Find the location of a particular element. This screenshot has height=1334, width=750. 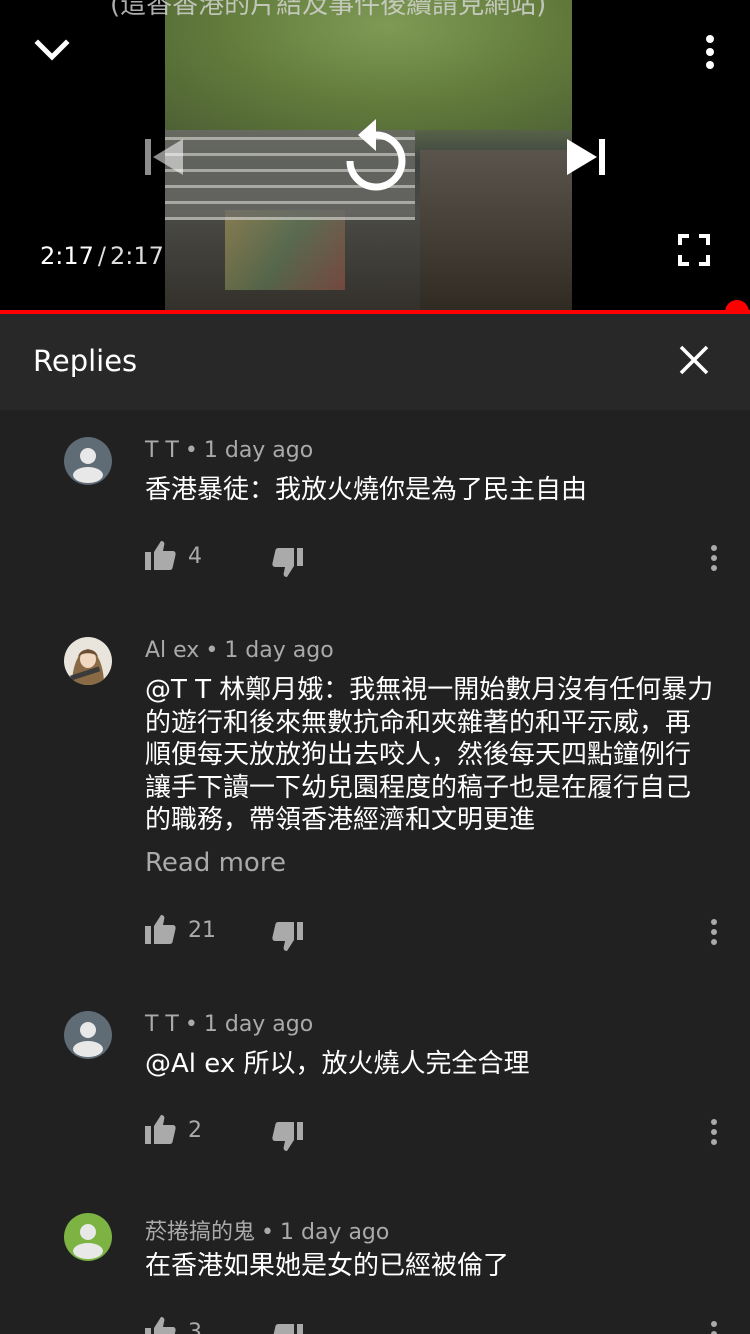

comment-actions: 4 is located at coordinates (375, 558).